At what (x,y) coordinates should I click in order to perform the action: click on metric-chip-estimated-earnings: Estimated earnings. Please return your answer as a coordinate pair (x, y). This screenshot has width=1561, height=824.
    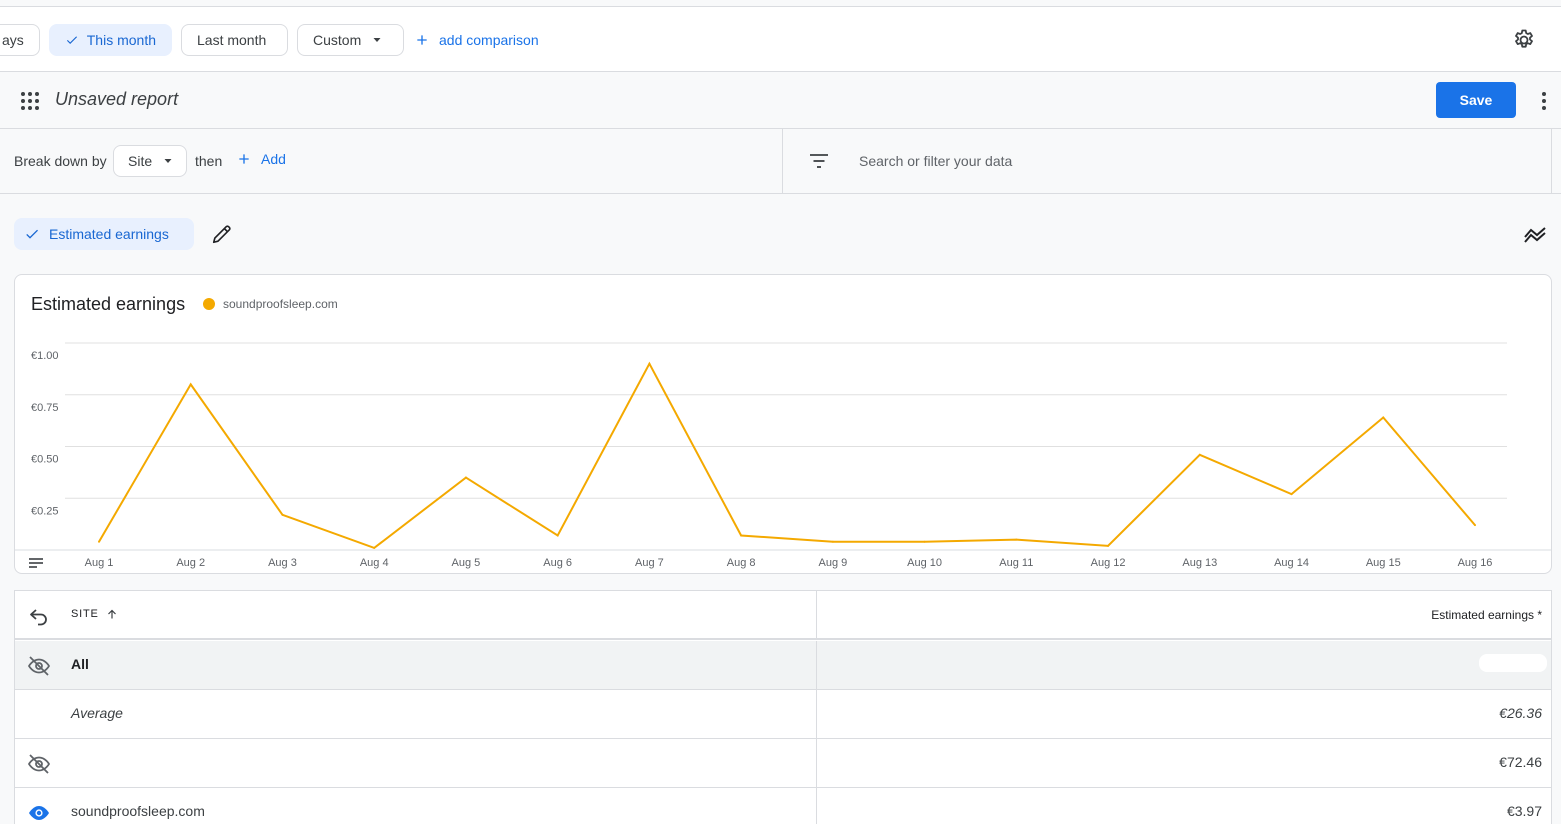
    Looking at the image, I should click on (104, 234).